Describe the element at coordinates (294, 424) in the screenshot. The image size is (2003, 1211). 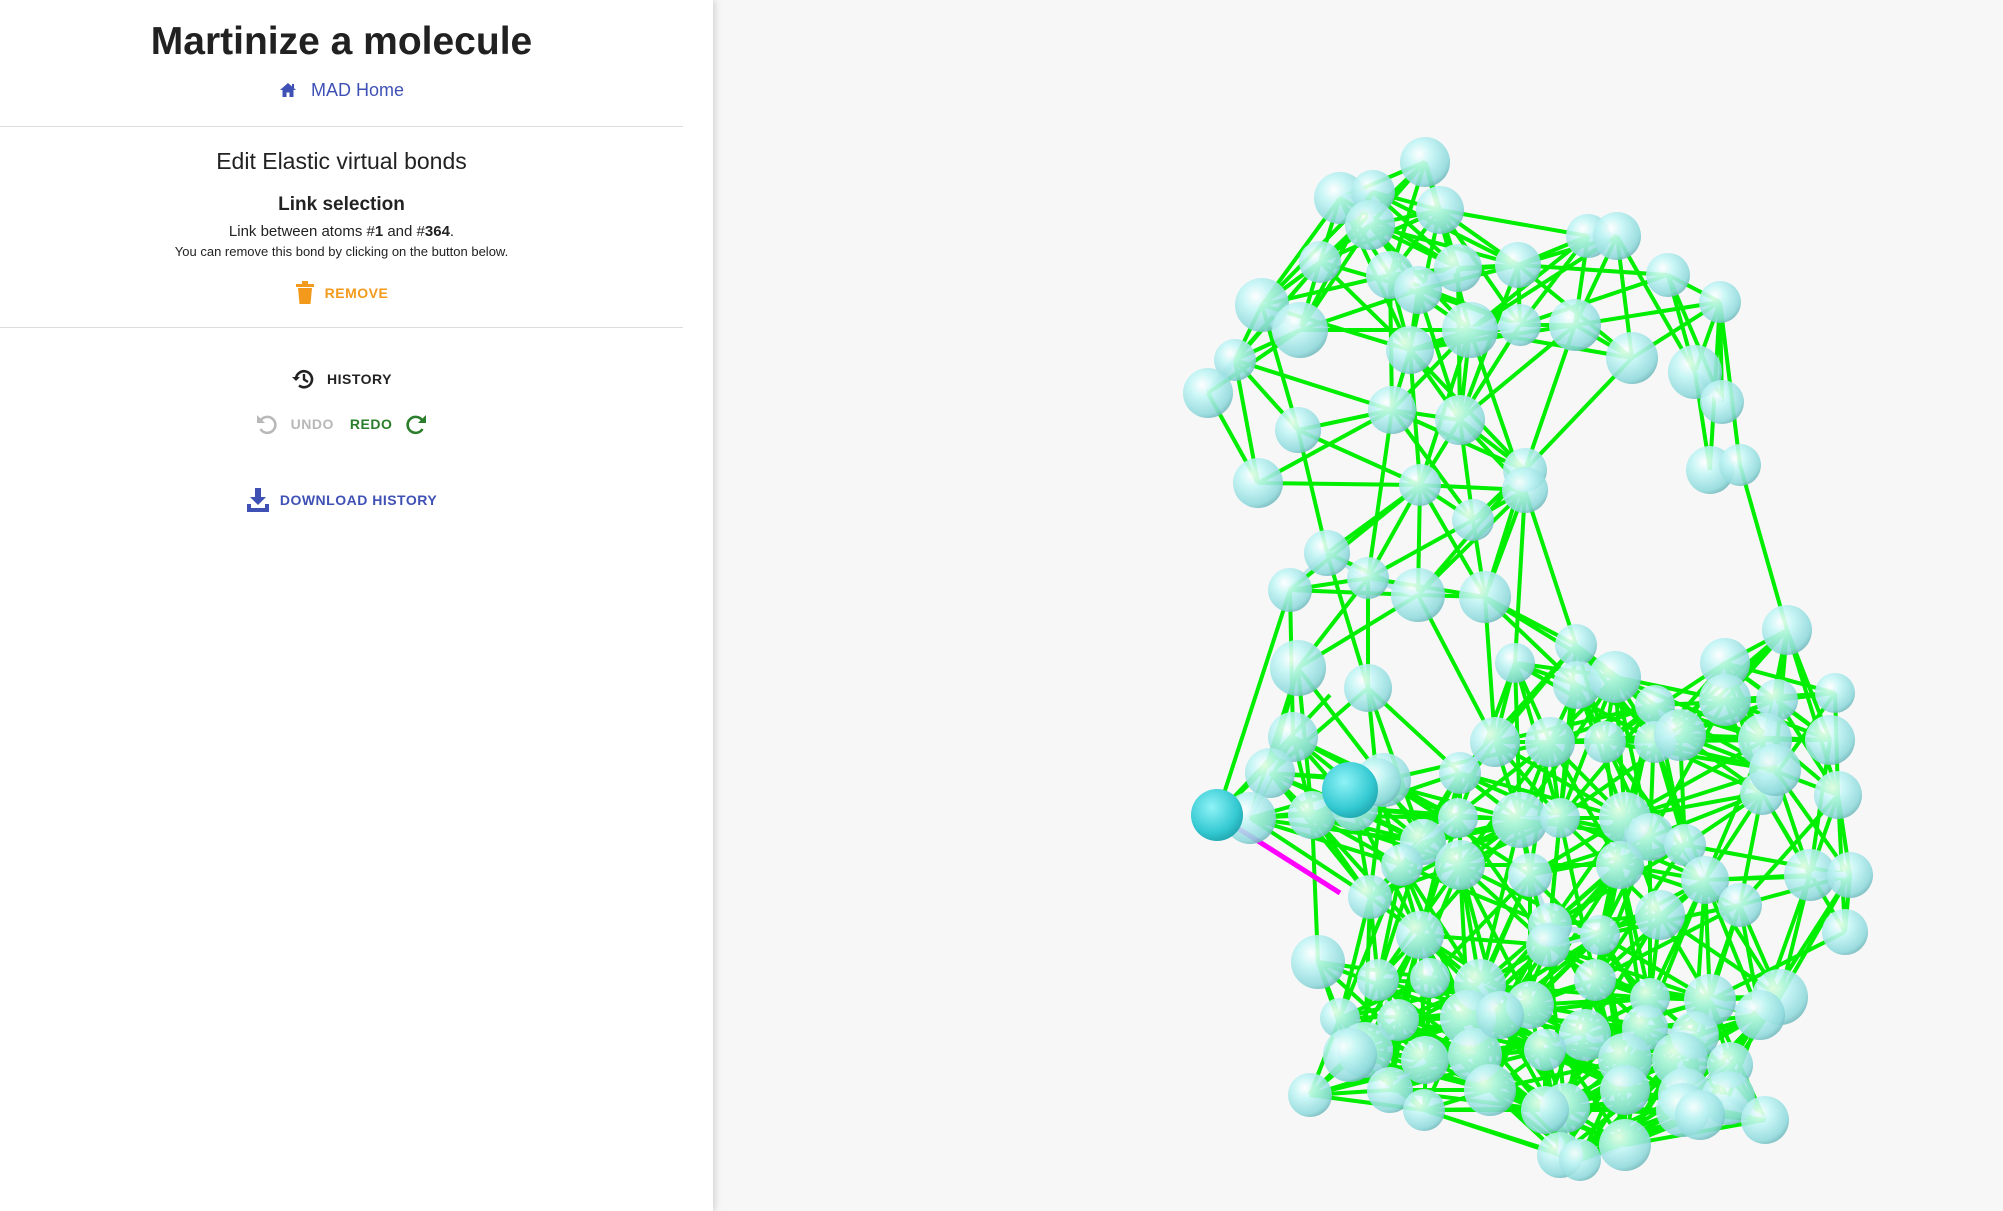
I see `undo-button: UNDO` at that location.